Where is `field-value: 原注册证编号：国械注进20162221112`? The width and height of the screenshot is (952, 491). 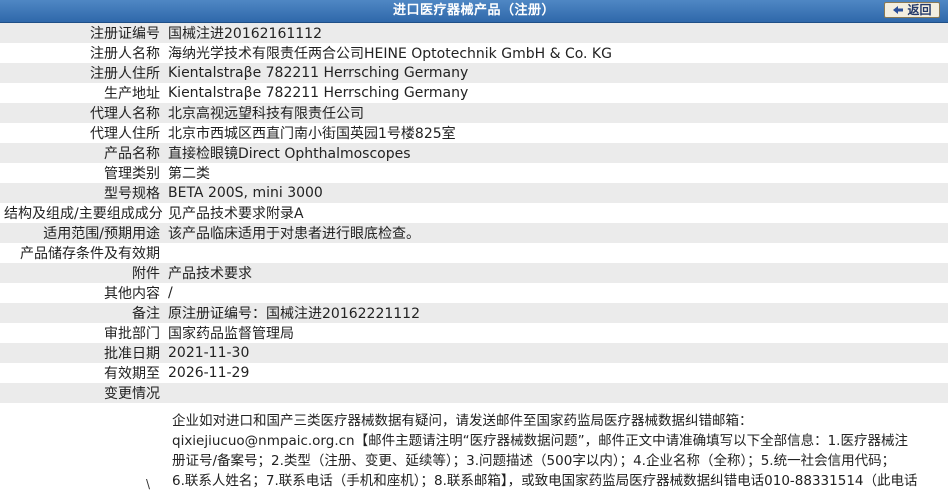
field-value: 原注册证编号：国械注进20162221112 is located at coordinates (294, 314).